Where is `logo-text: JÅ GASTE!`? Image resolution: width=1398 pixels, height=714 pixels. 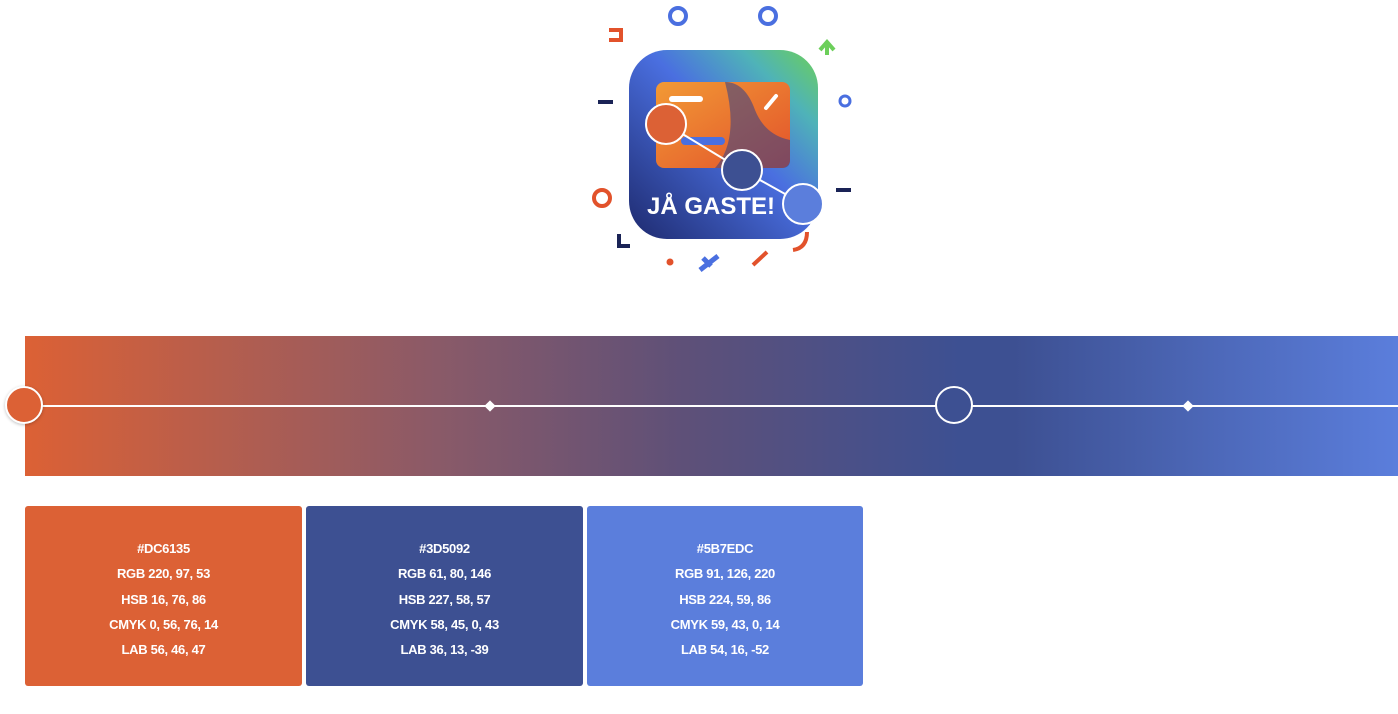 logo-text: JÅ GASTE! is located at coordinates (711, 206).